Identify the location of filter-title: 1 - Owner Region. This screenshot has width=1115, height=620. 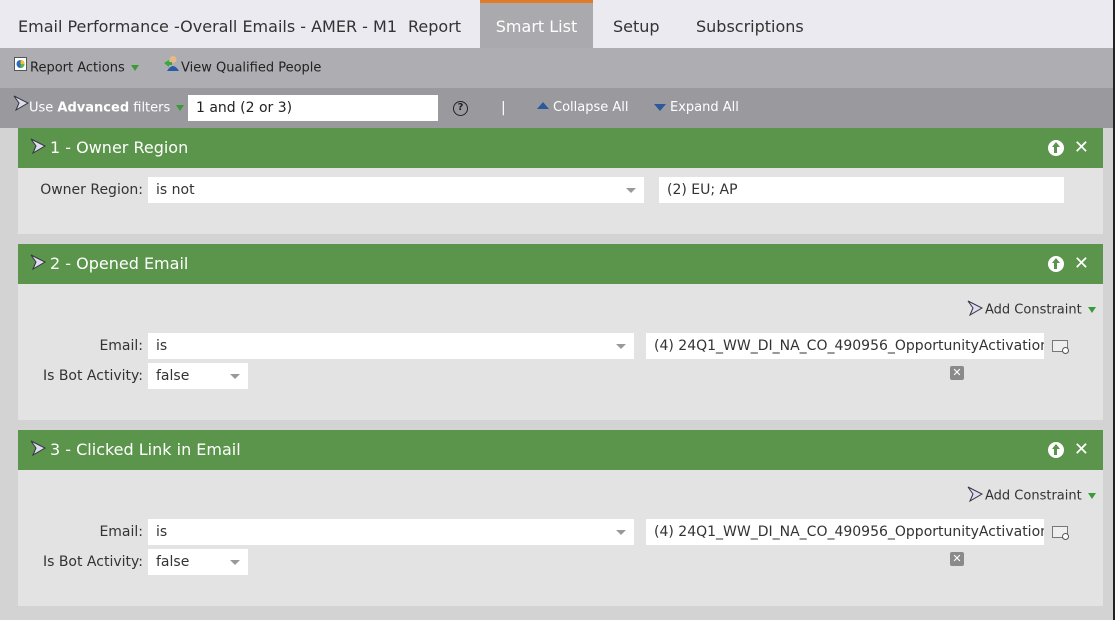
(119, 147).